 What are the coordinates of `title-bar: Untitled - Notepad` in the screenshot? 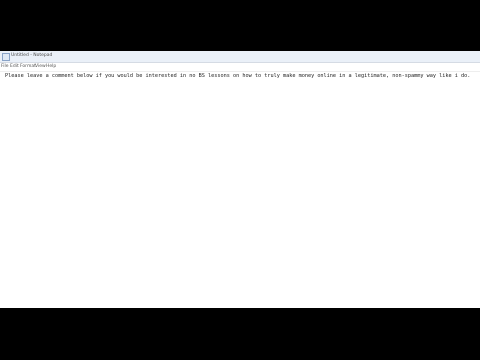 It's located at (240, 57).